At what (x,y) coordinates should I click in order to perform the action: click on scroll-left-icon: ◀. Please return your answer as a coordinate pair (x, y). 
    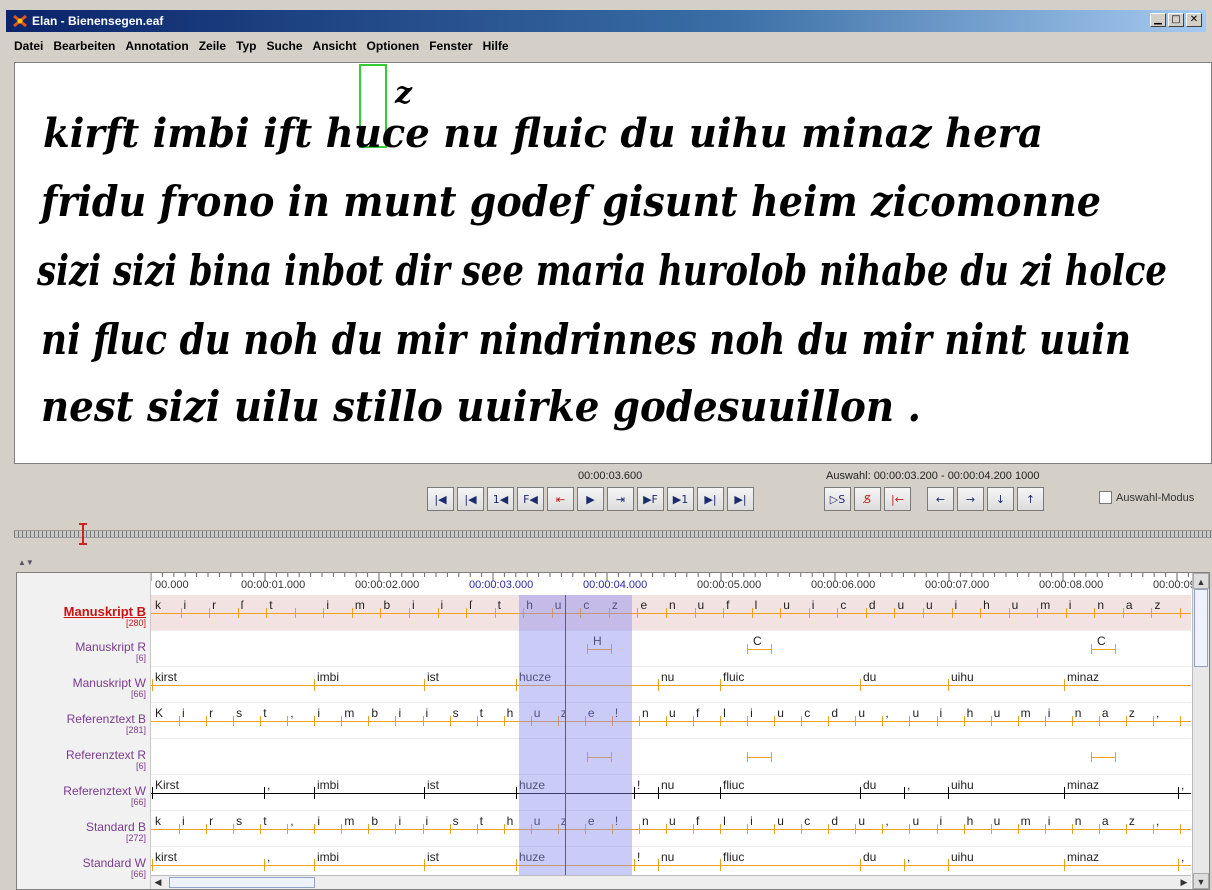
    Looking at the image, I should click on (158, 882).